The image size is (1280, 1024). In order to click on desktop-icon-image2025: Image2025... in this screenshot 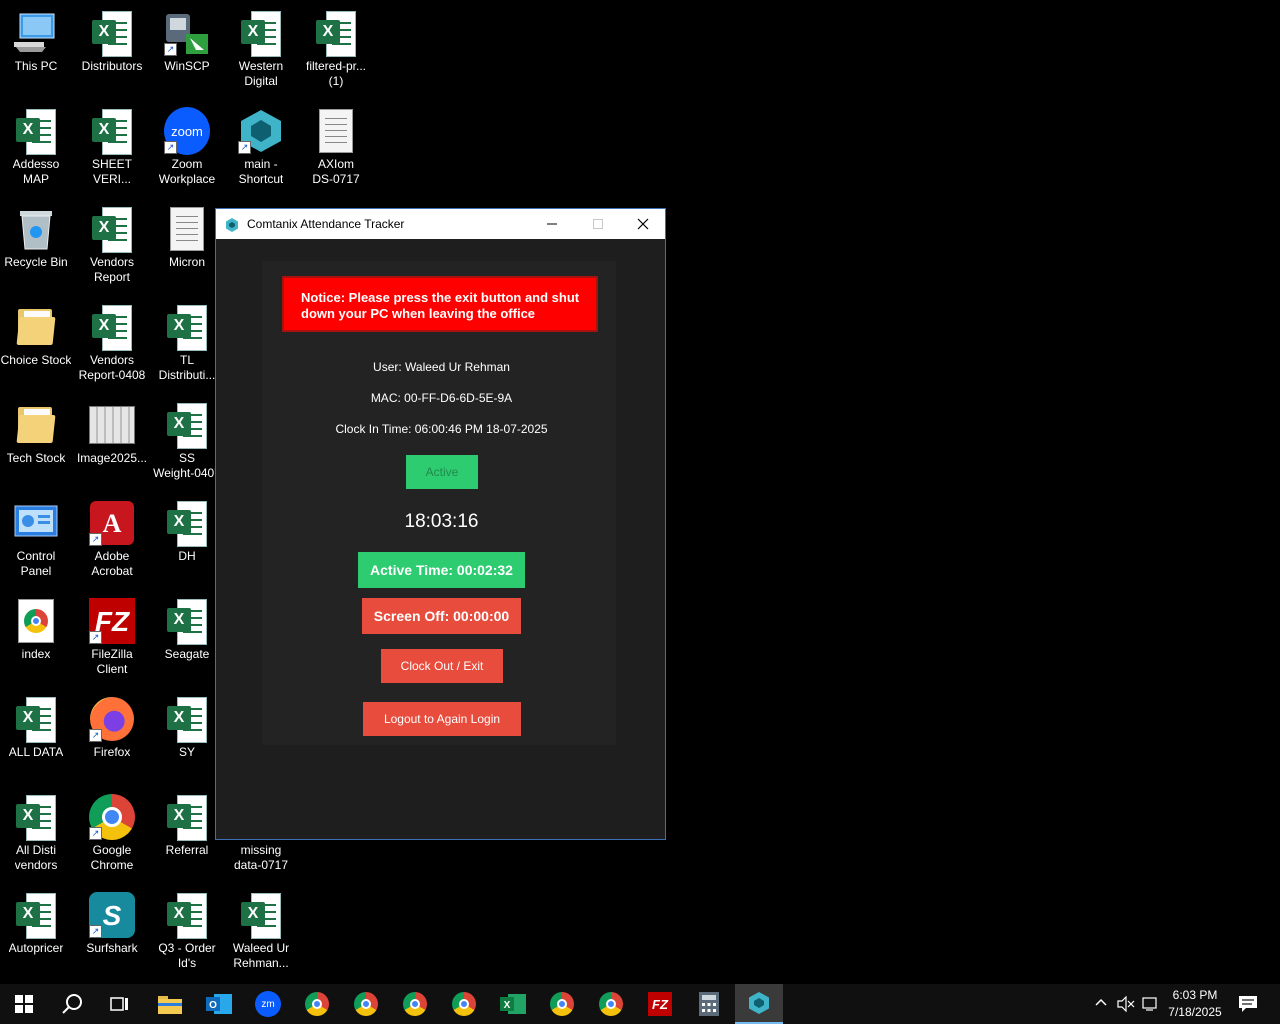, I will do `click(112, 442)`.